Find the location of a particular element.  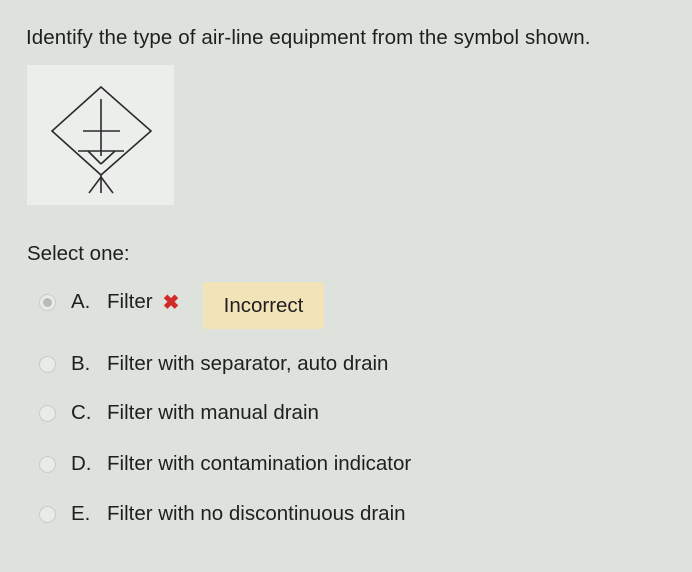

option-a-letter: A. is located at coordinates (81, 301).